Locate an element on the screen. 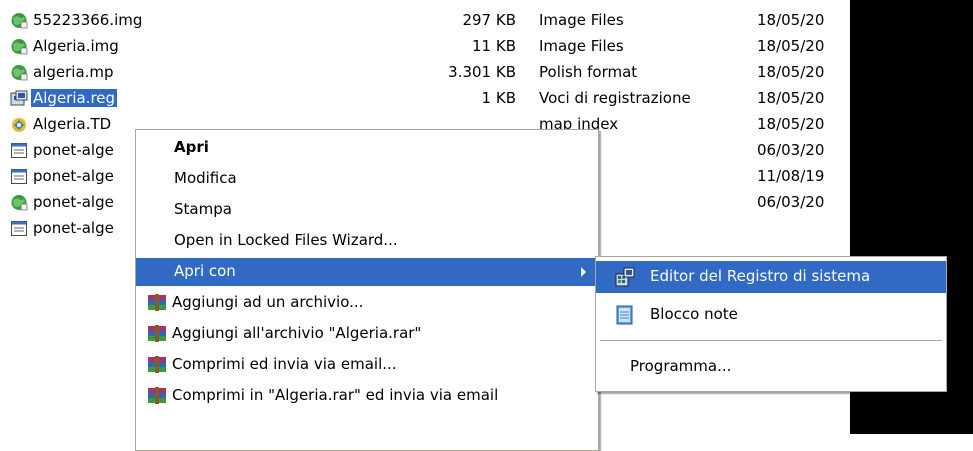 This screenshot has width=973, height=451. file-name: Algeria.TD is located at coordinates (72, 124).